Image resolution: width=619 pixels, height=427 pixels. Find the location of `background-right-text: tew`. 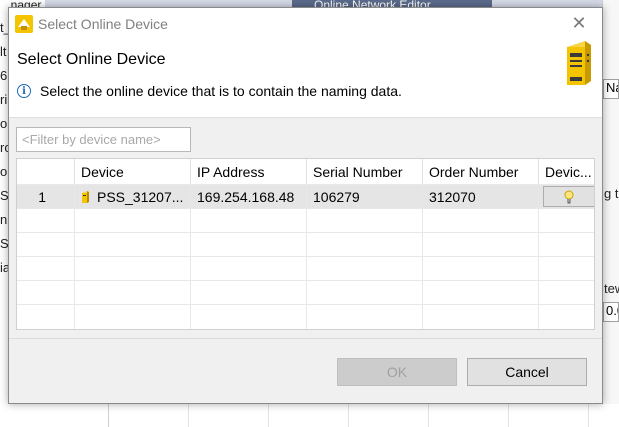

background-right-text: tew is located at coordinates (611, 288).